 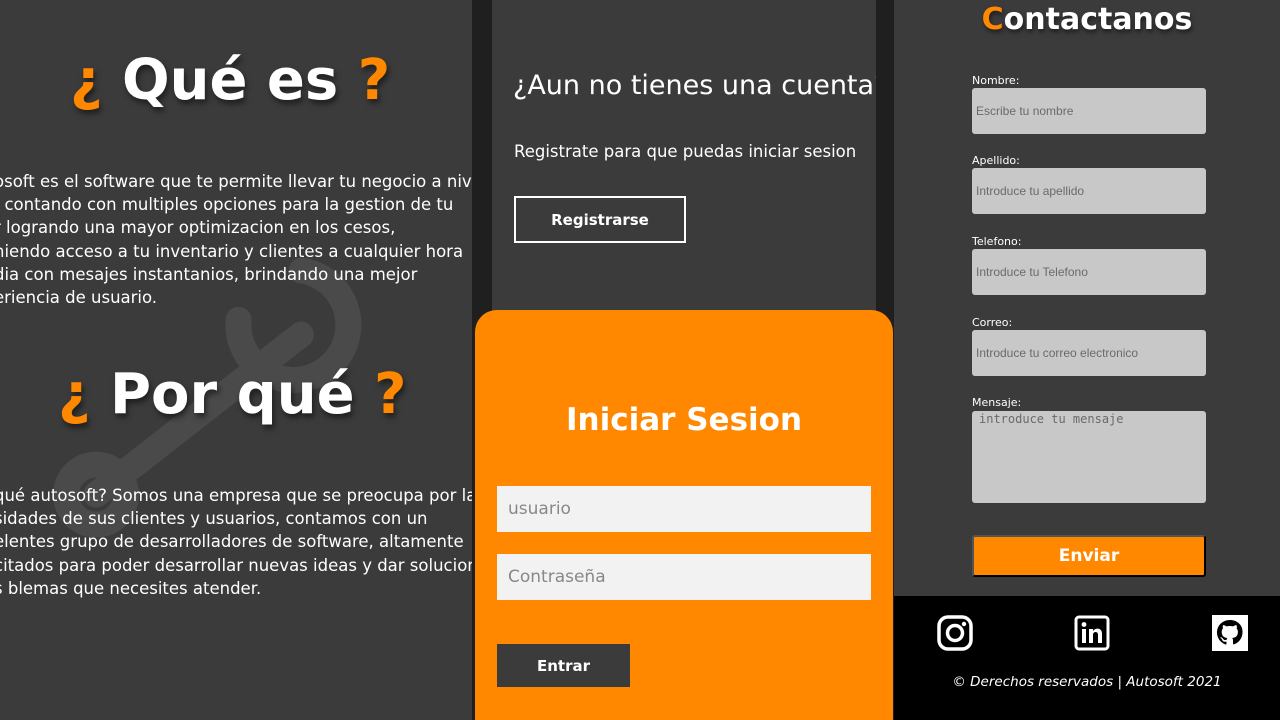 What do you see at coordinates (992, 322) in the screenshot?
I see `email-label: Correo:` at bounding box center [992, 322].